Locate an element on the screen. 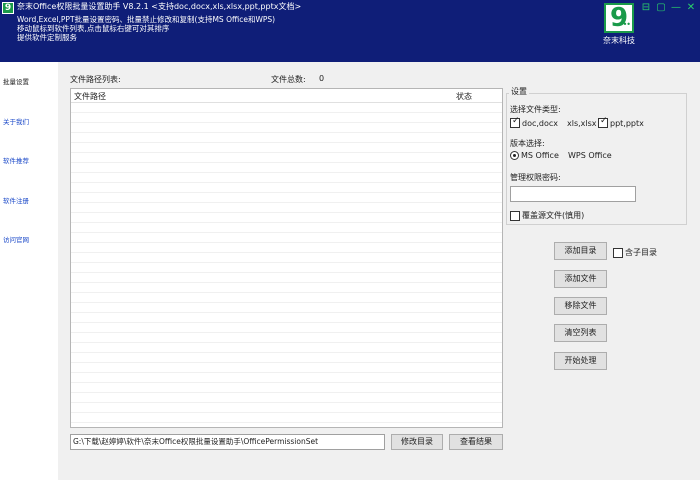  file-count-value: 0 is located at coordinates (322, 78).